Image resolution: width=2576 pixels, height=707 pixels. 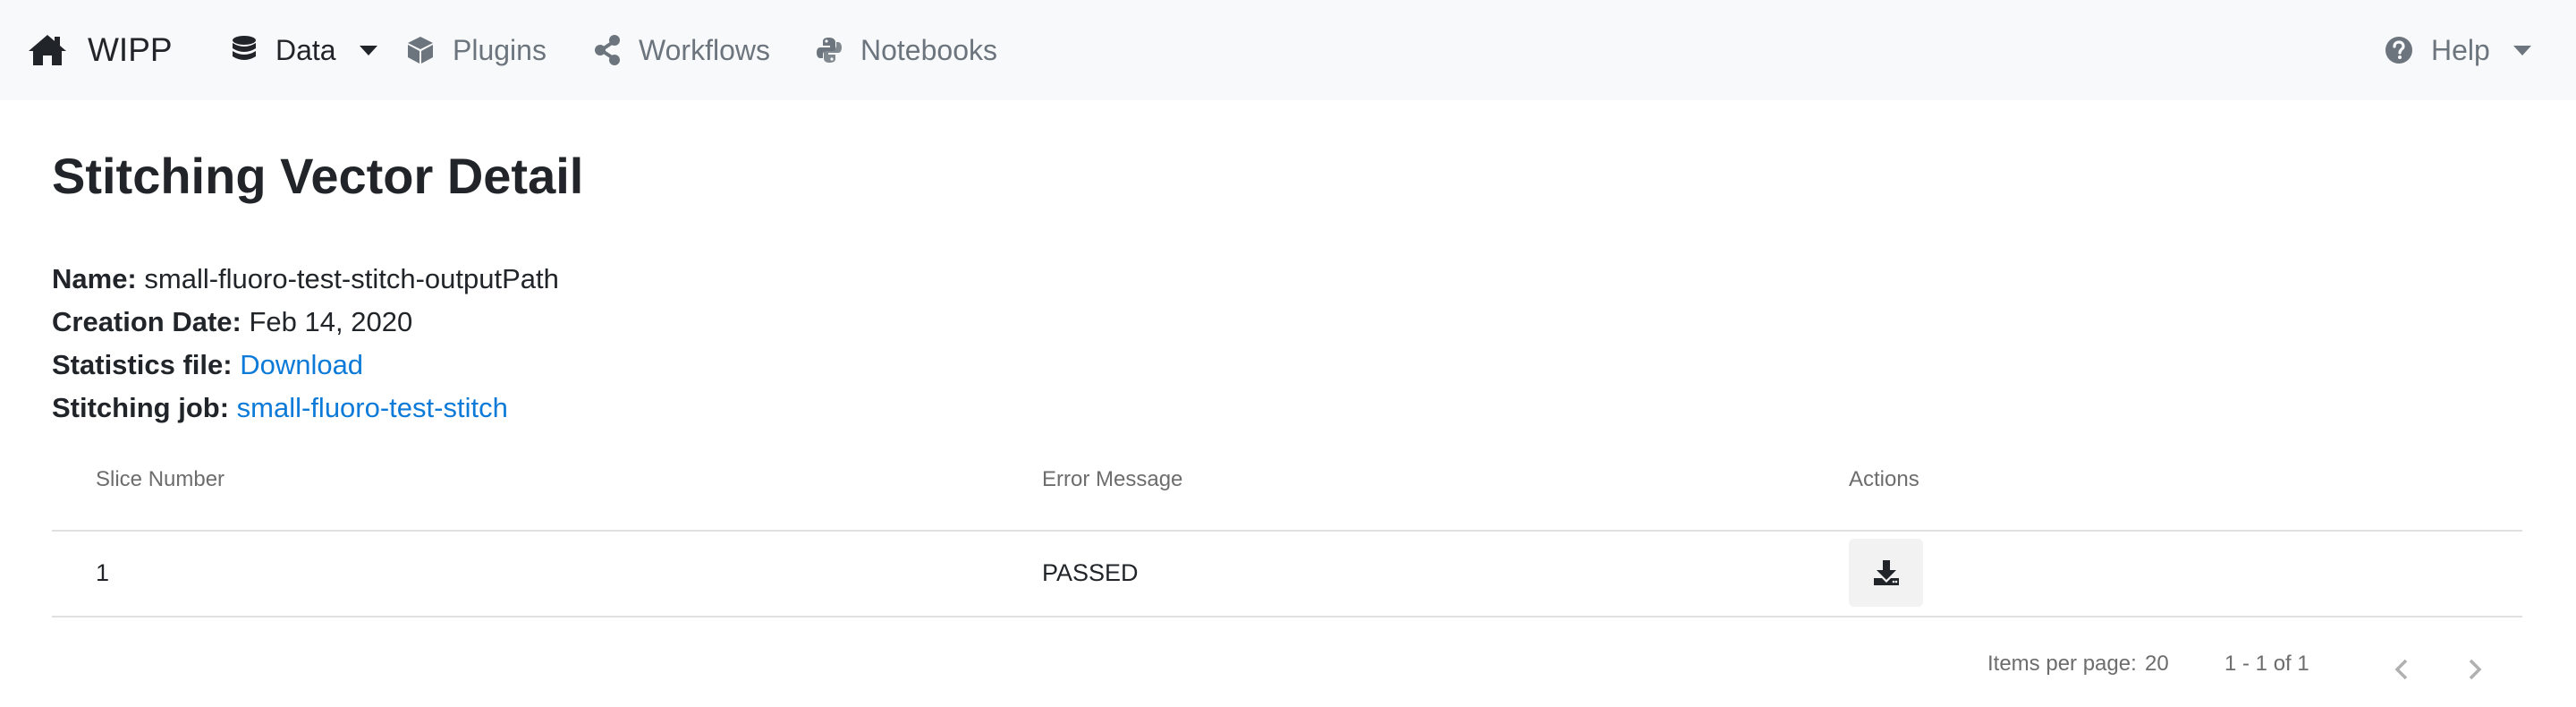 What do you see at coordinates (103, 572) in the screenshot?
I see `cell-slice-number: 1` at bounding box center [103, 572].